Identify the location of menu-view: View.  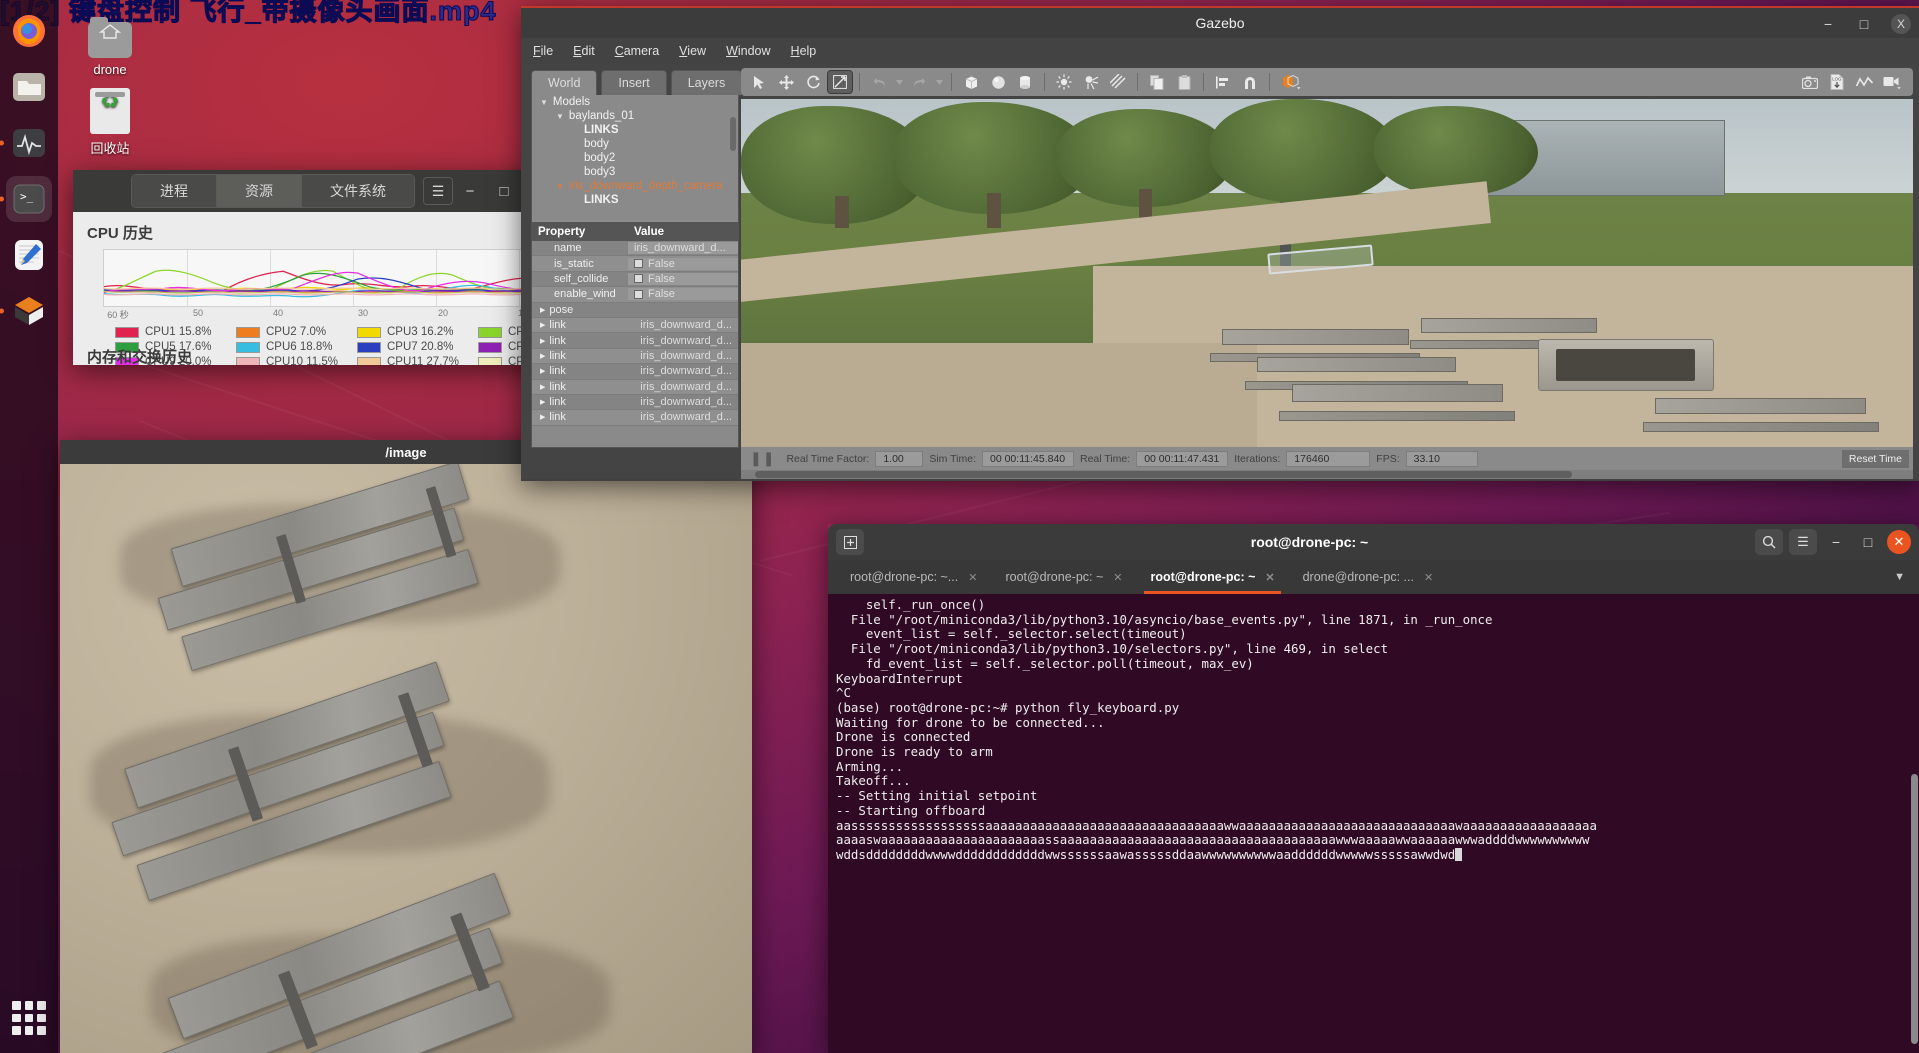
(692, 51).